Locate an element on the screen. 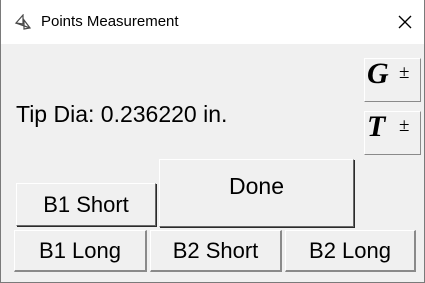 The height and width of the screenshot is (283, 425). b1-short-button: B1 Short is located at coordinates (86, 204).